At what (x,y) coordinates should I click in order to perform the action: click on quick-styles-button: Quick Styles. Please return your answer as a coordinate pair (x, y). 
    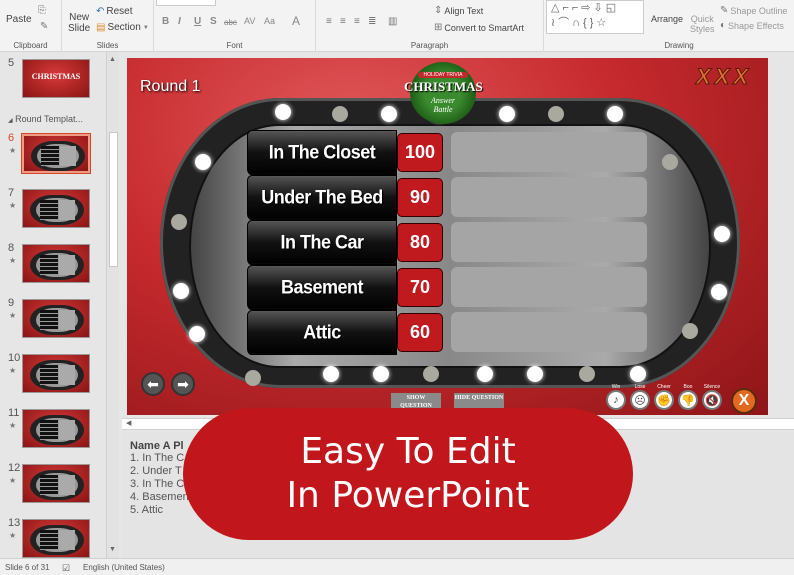
    Looking at the image, I should click on (702, 24).